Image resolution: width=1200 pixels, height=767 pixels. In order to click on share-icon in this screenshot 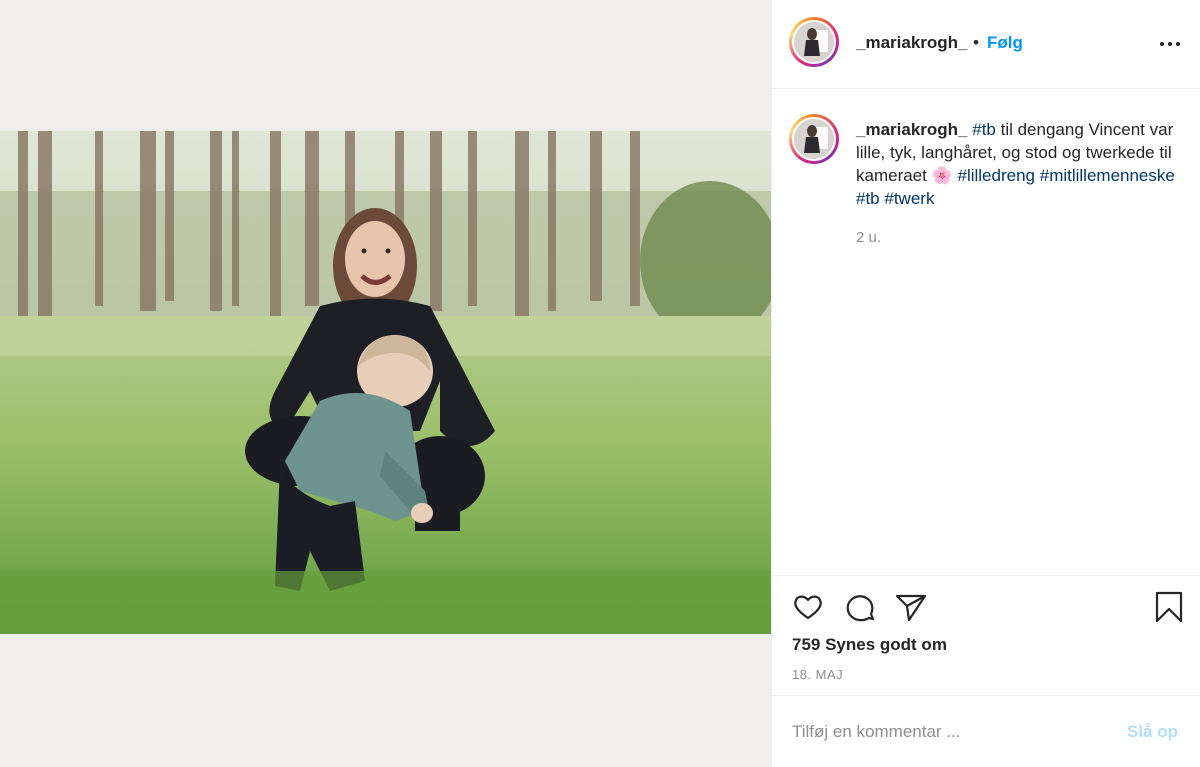, I will do `click(911, 609)`.